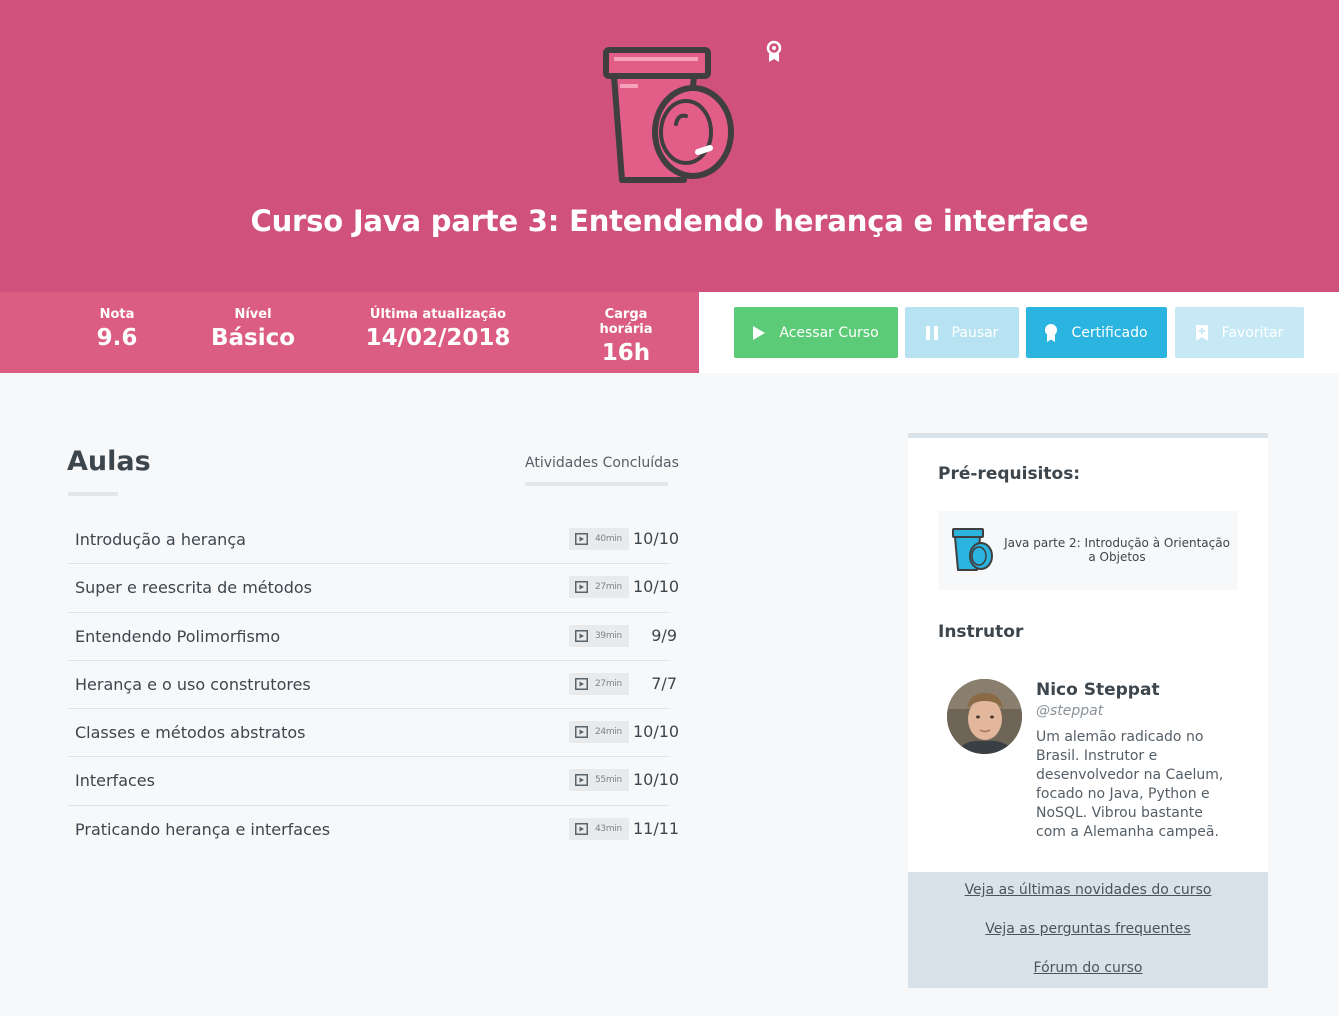  I want to click on certificate-label: Certificado, so click(1109, 332).